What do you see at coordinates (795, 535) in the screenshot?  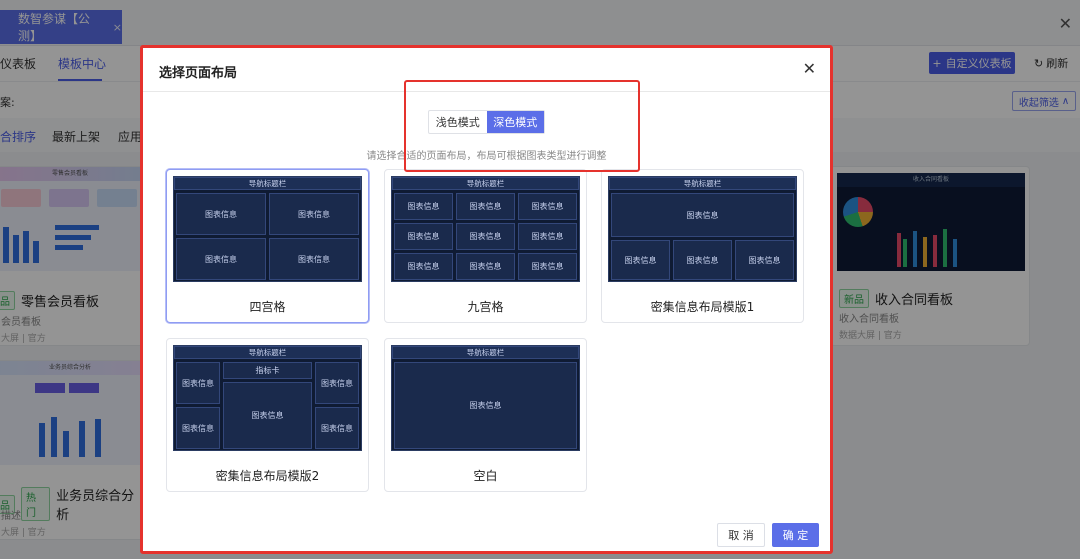 I see `confirm-button: 确 定` at bounding box center [795, 535].